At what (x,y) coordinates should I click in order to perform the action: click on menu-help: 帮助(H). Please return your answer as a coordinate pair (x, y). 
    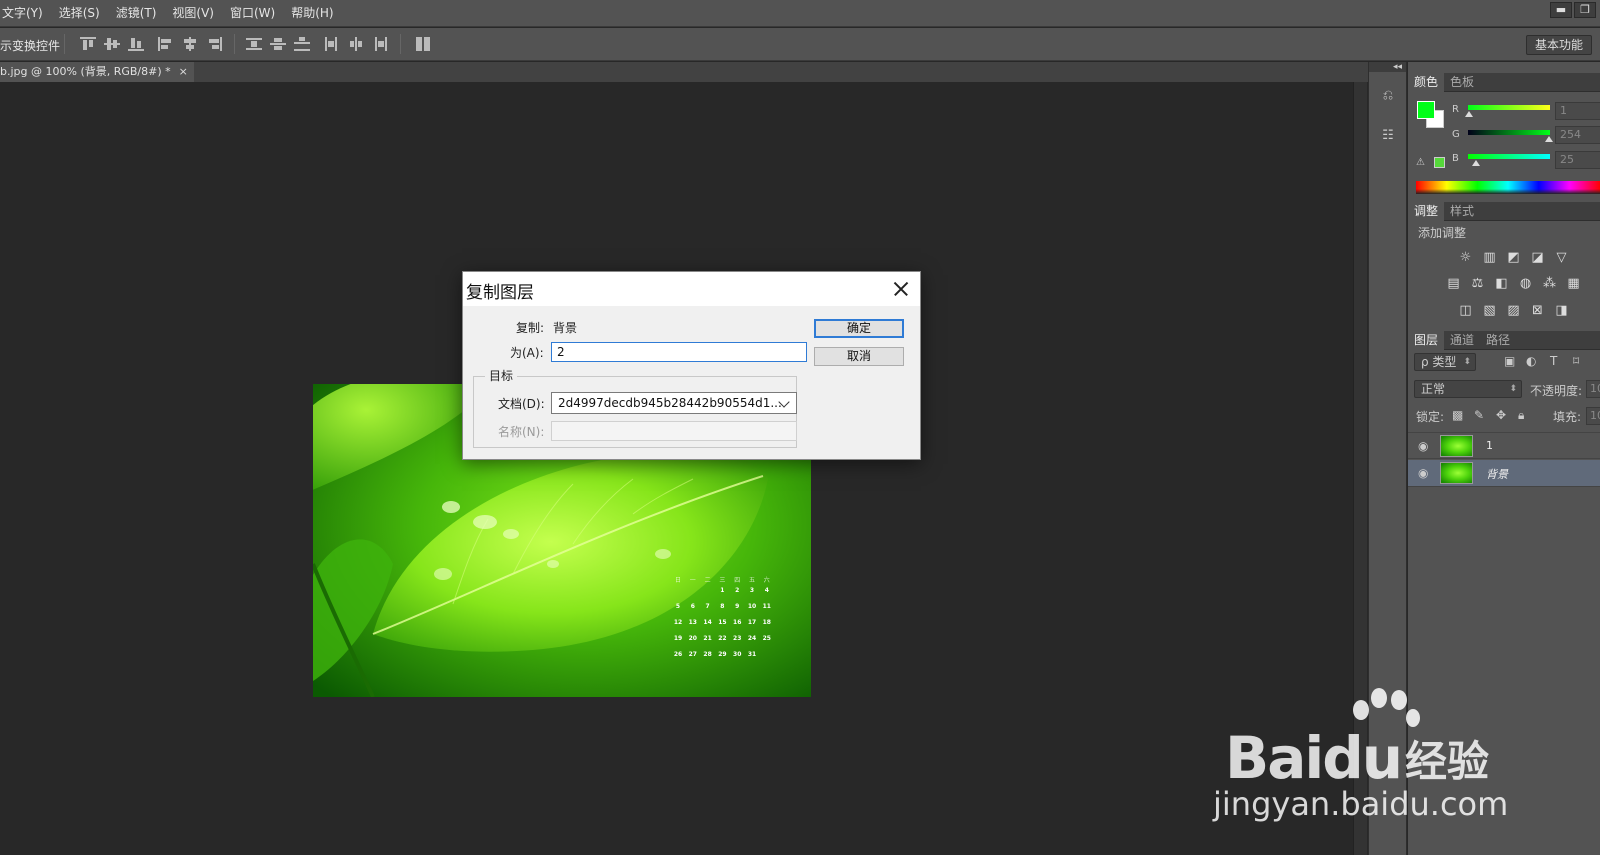
    Looking at the image, I should click on (312, 13).